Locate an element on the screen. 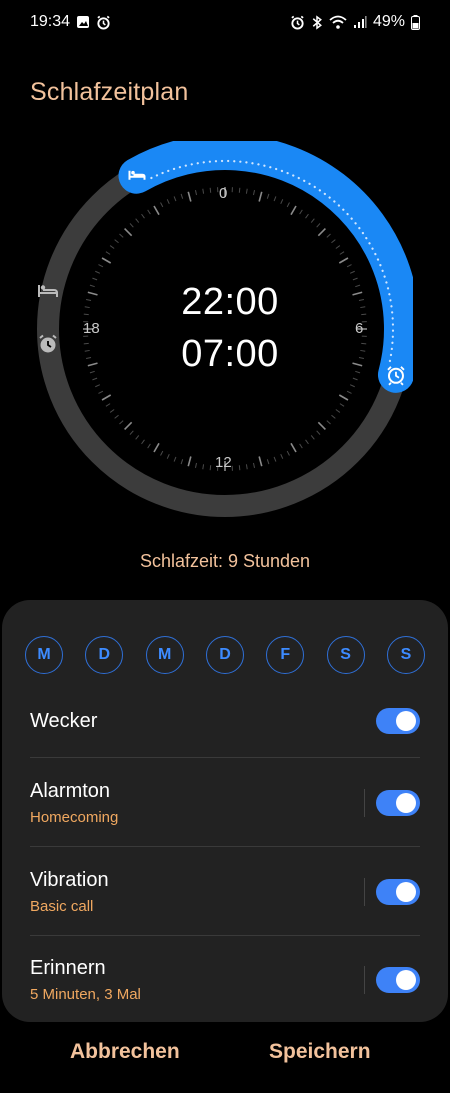  bedtime-value: 22:00 is located at coordinates (230, 302).